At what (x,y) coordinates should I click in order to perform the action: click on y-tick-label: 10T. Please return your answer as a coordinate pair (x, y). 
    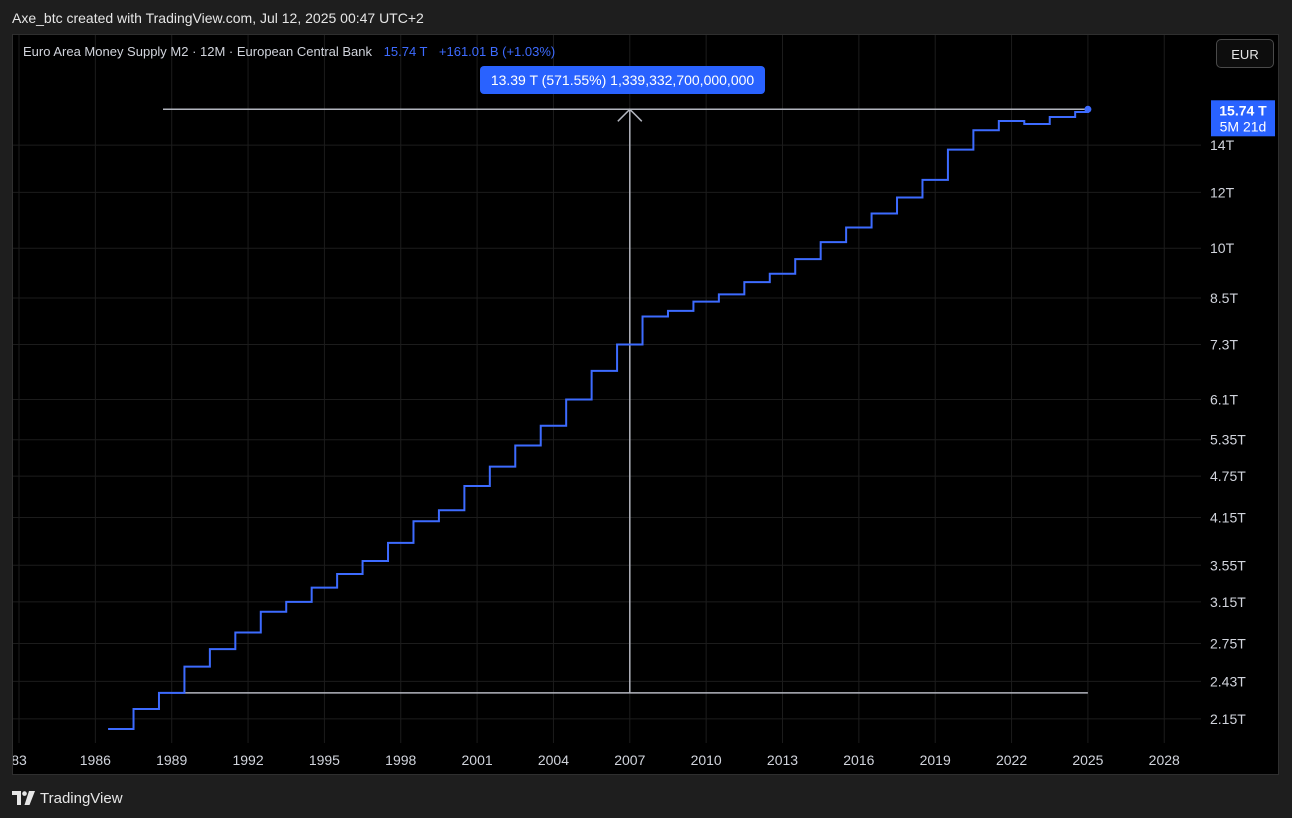
    Looking at the image, I should click on (1222, 248).